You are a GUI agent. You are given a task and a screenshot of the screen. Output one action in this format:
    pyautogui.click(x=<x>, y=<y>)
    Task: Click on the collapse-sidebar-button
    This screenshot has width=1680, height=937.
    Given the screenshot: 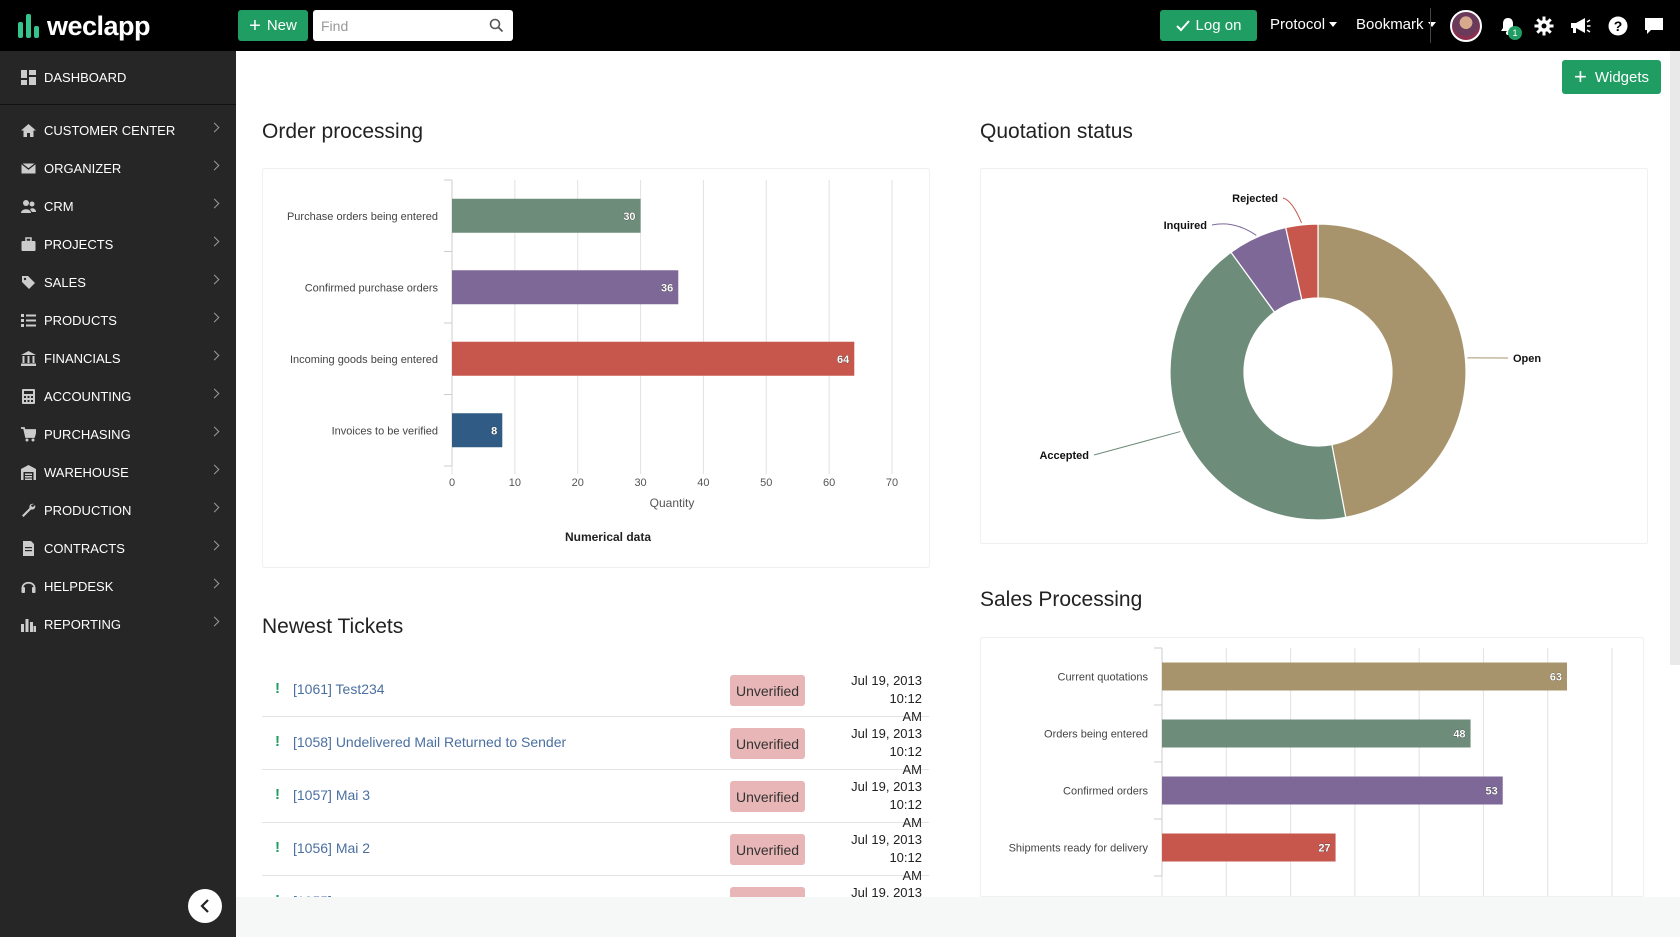 What is the action you would take?
    pyautogui.click(x=205, y=906)
    